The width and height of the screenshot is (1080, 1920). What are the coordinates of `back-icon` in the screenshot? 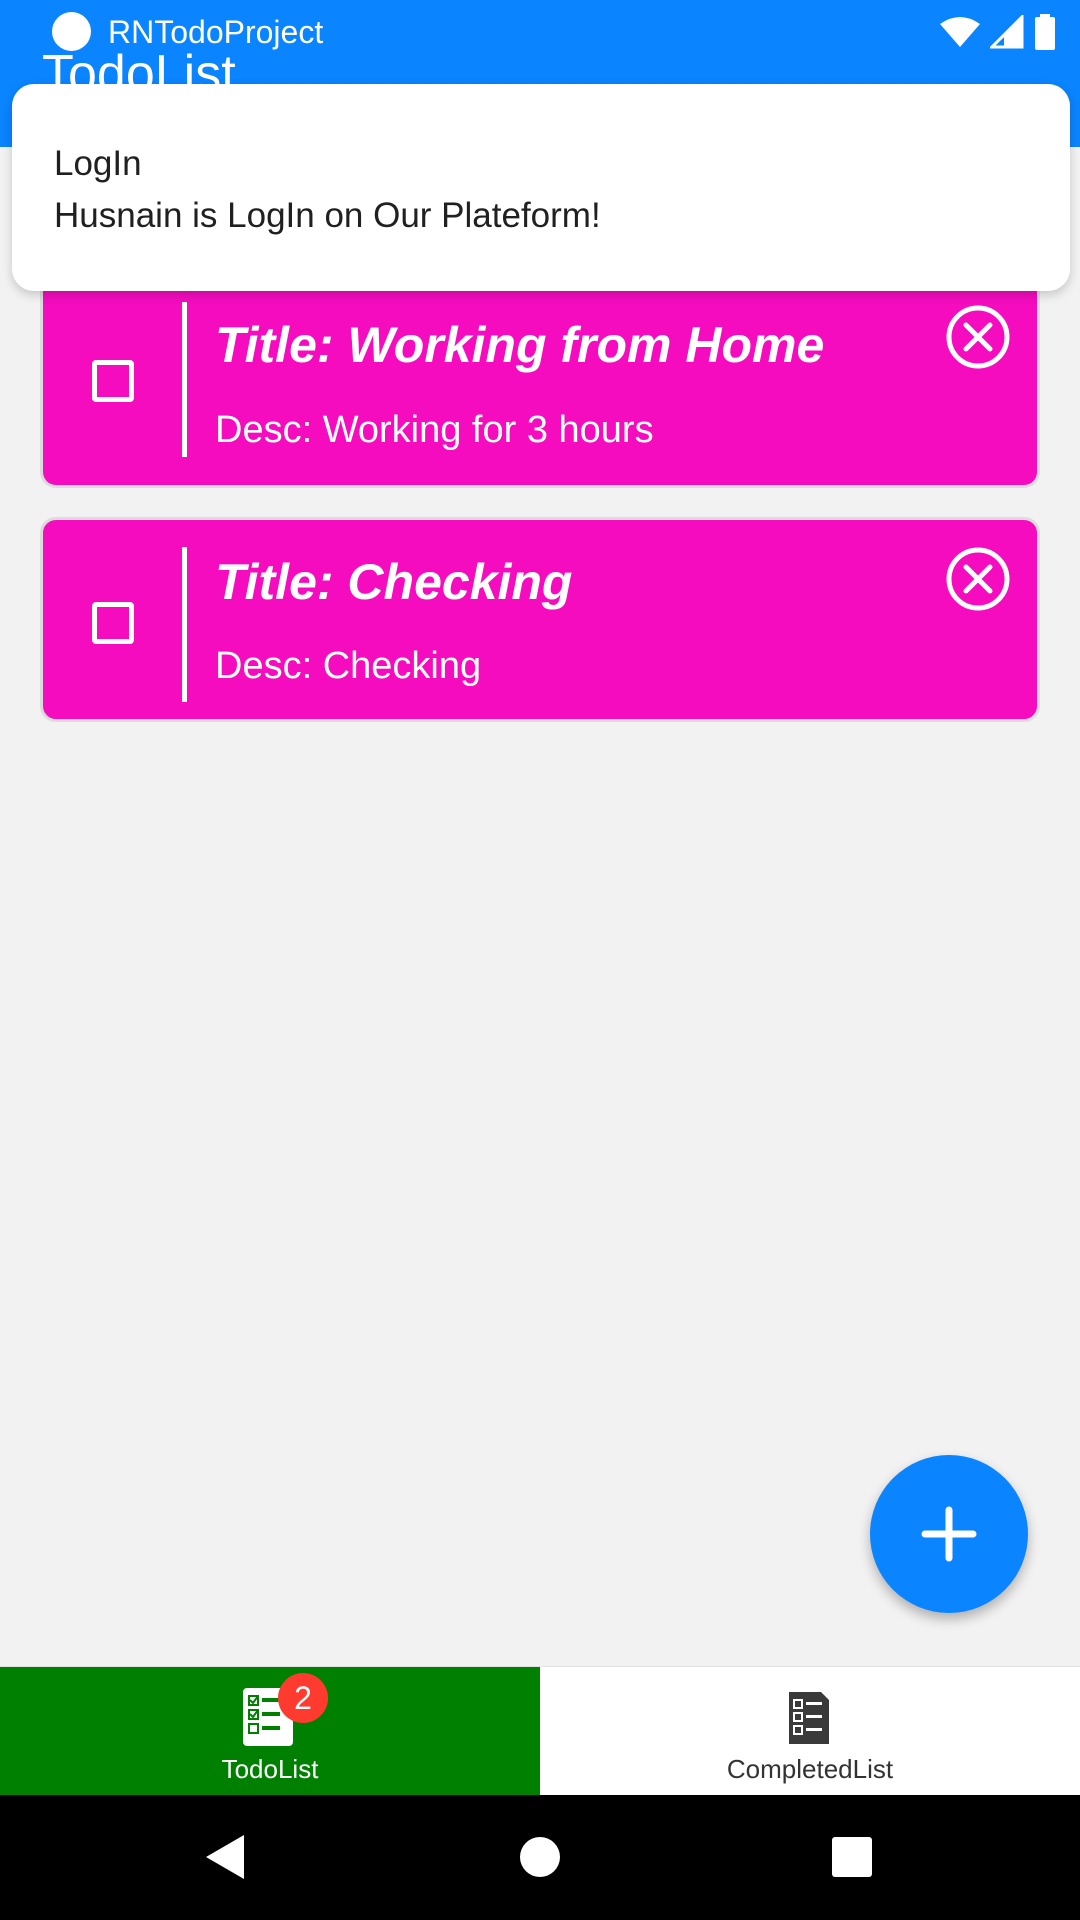 It's located at (226, 1857).